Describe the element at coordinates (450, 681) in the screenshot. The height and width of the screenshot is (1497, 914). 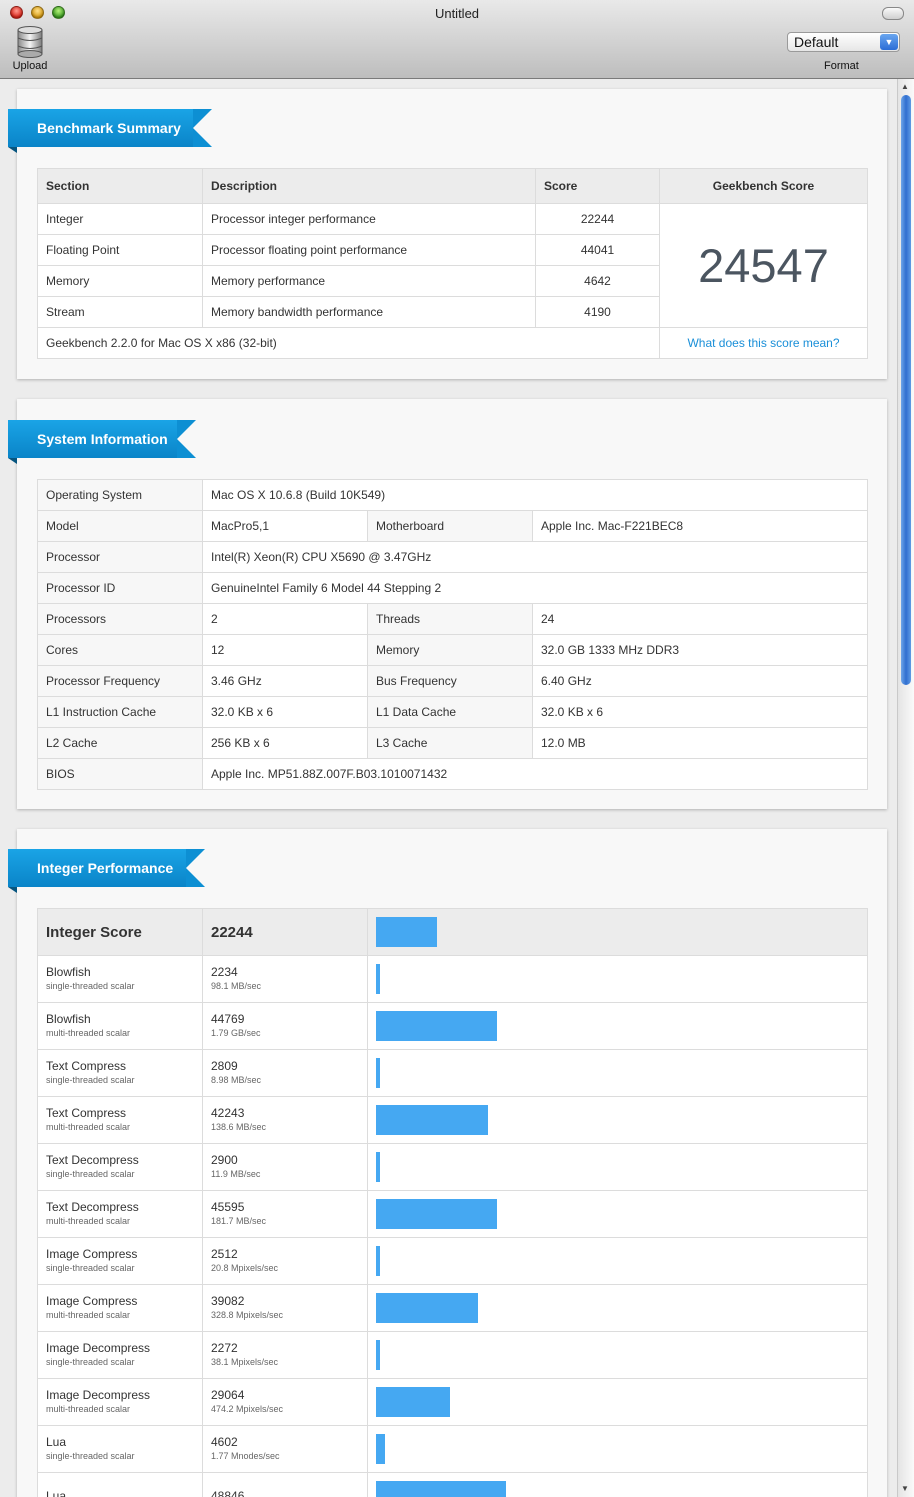
I see `bus-frequency-label: Bus Frequency` at that location.